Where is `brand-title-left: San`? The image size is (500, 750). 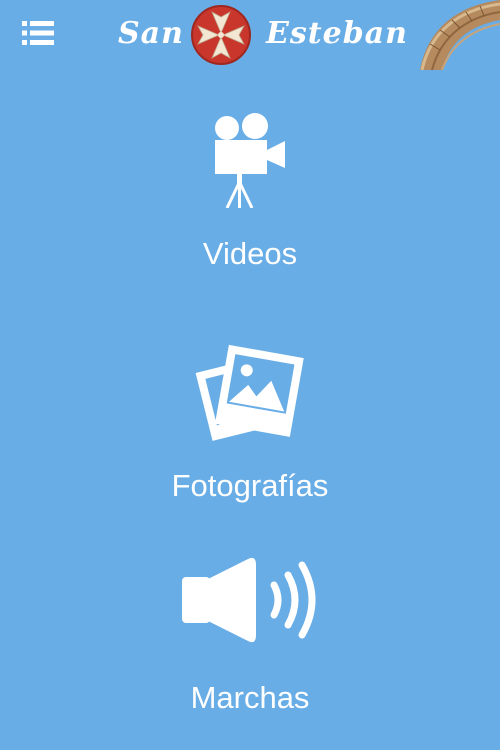
brand-title-left: San is located at coordinates (151, 33).